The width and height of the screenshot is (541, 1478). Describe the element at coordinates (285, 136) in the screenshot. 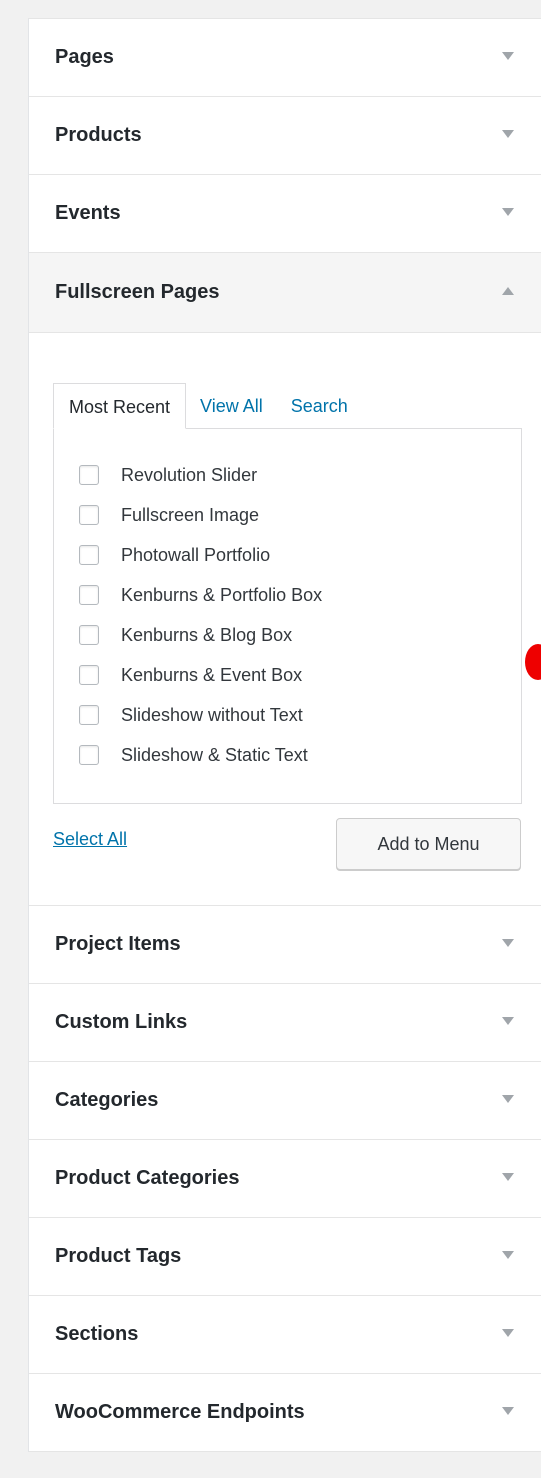

I see `section-products: Products` at that location.